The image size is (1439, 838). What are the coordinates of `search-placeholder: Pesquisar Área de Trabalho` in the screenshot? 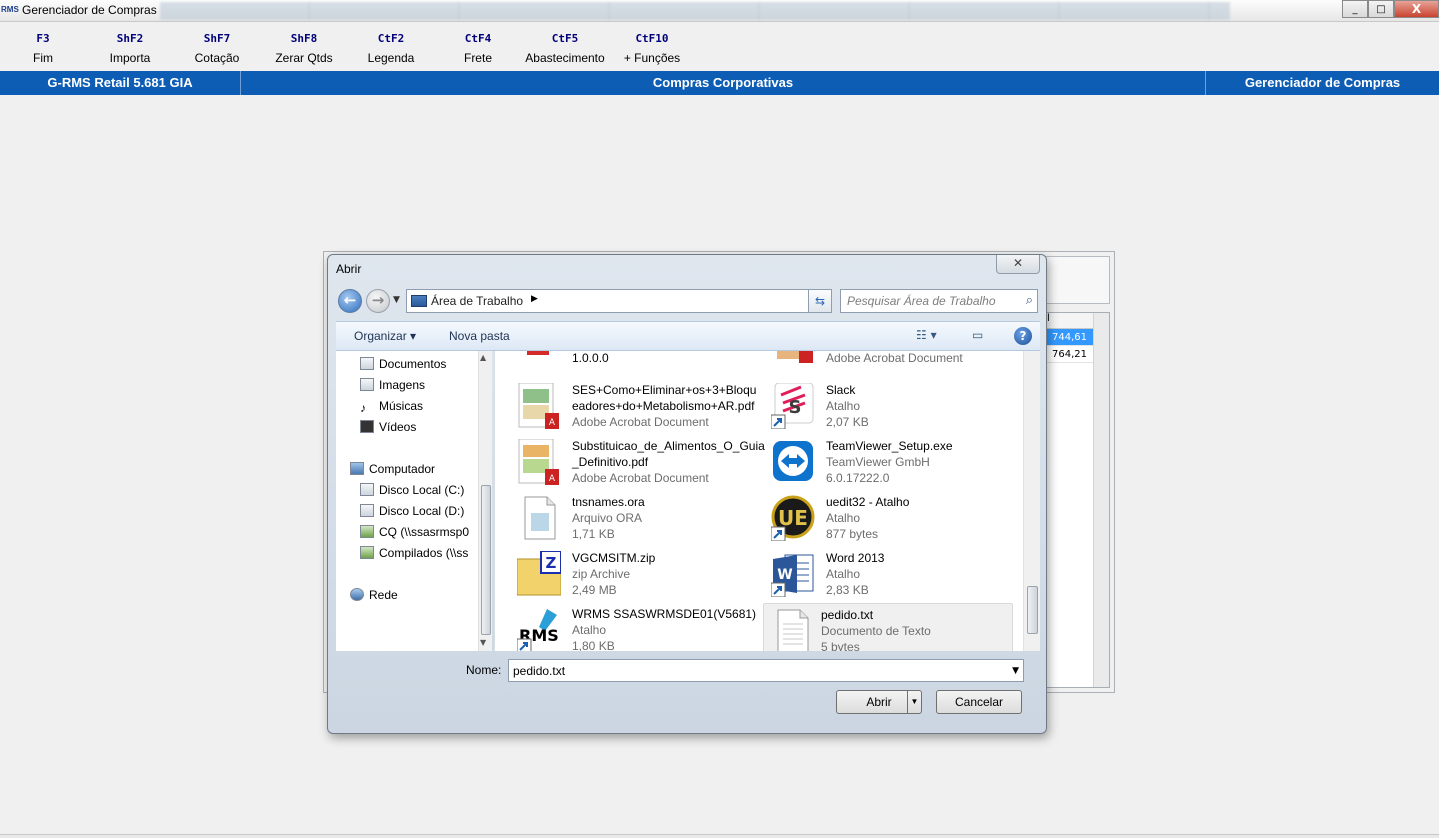 It's located at (921, 301).